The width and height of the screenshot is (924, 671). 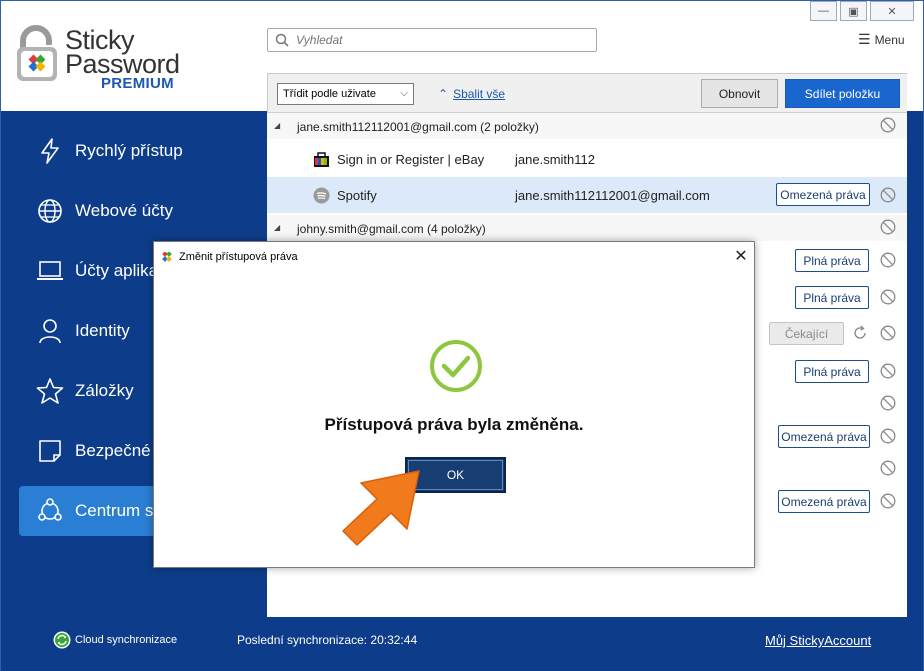 I want to click on sidebar-item-web-accounts: Webové účty, so click(x=144, y=211).